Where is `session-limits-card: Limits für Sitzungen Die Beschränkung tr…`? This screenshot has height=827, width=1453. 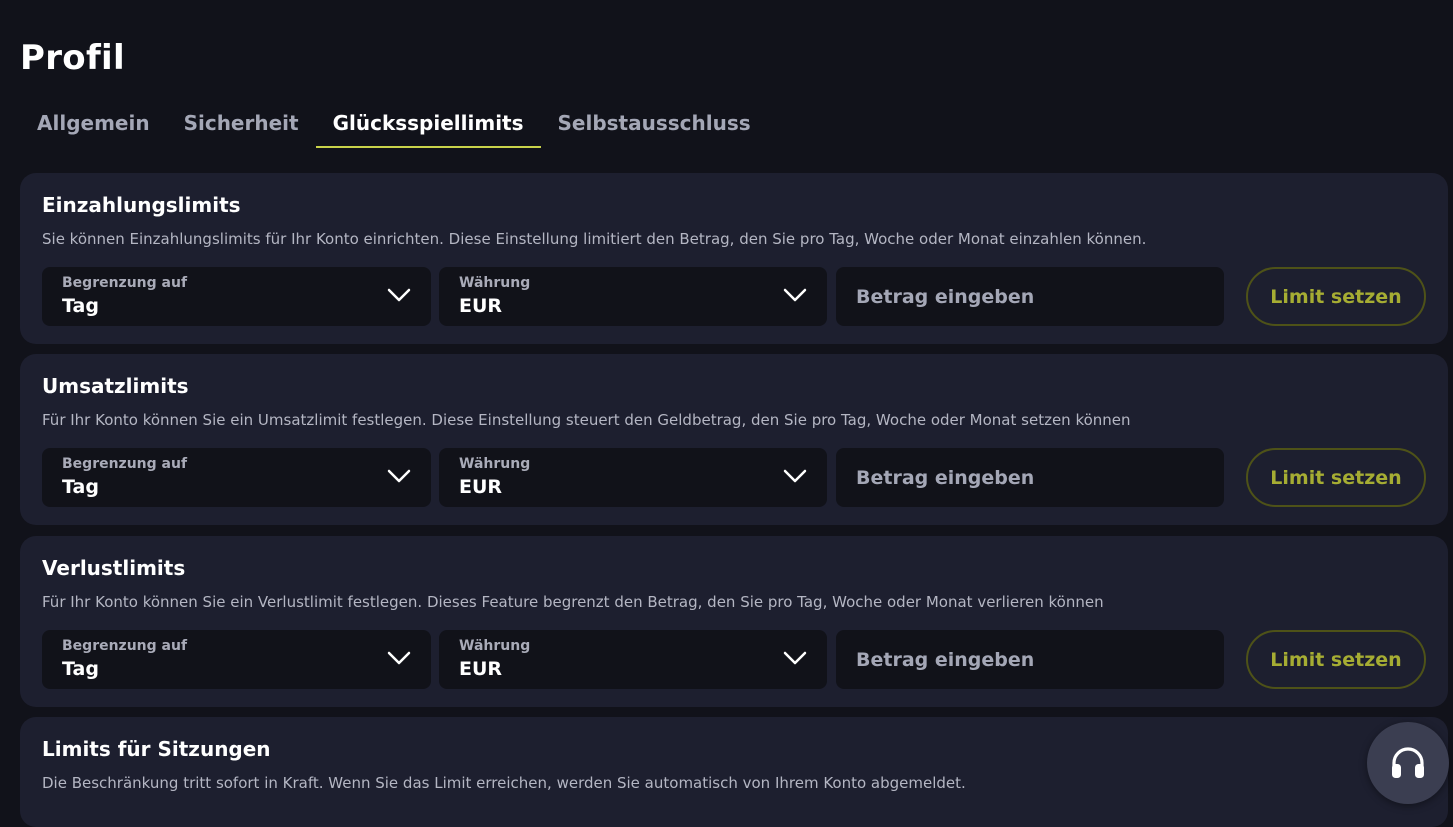
session-limits-card: Limits für Sitzungen Die Beschränkung tr… is located at coordinates (734, 772).